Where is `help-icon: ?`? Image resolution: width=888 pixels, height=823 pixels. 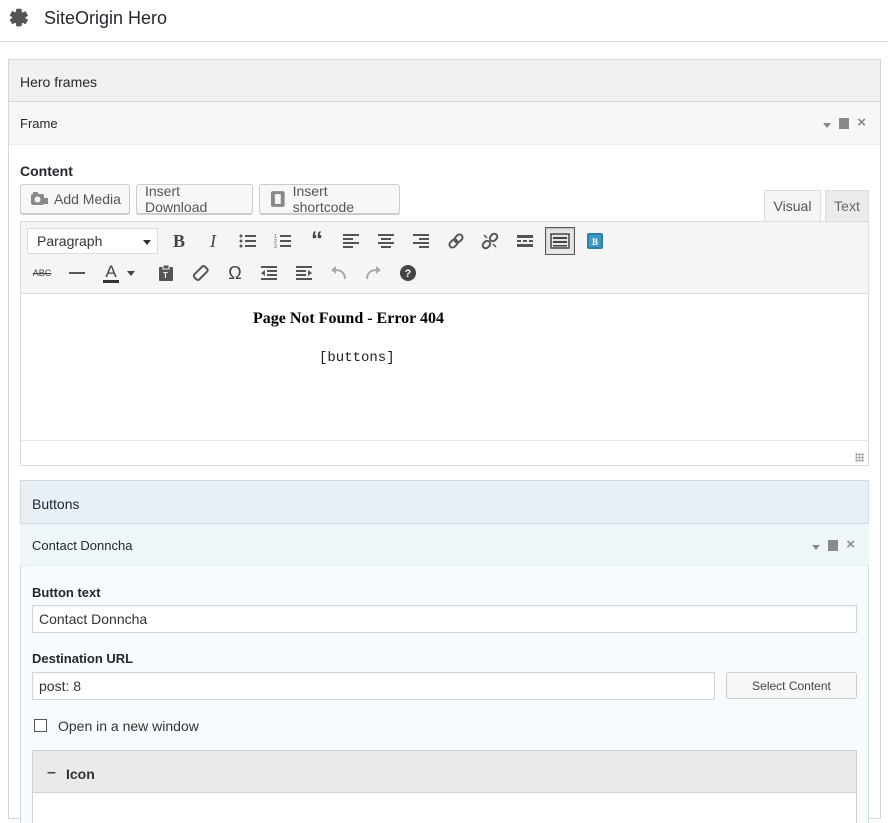
help-icon: ? is located at coordinates (408, 273).